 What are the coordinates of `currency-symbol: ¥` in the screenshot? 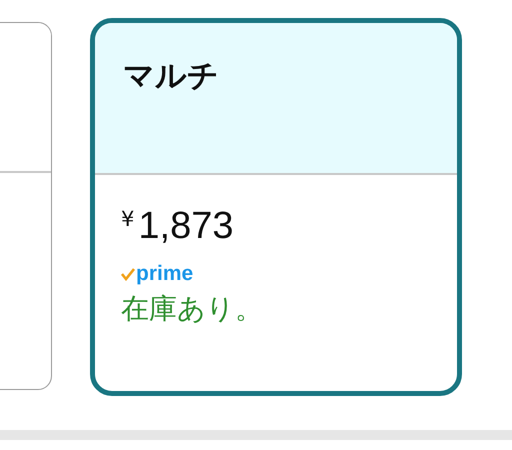 It's located at (127, 219).